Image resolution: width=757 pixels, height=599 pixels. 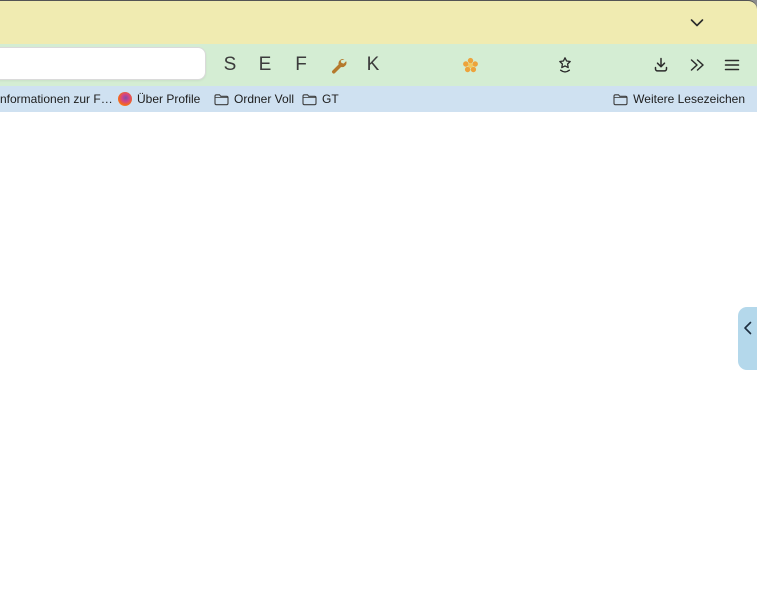 I want to click on hamburger-menu-icon, so click(x=732, y=65).